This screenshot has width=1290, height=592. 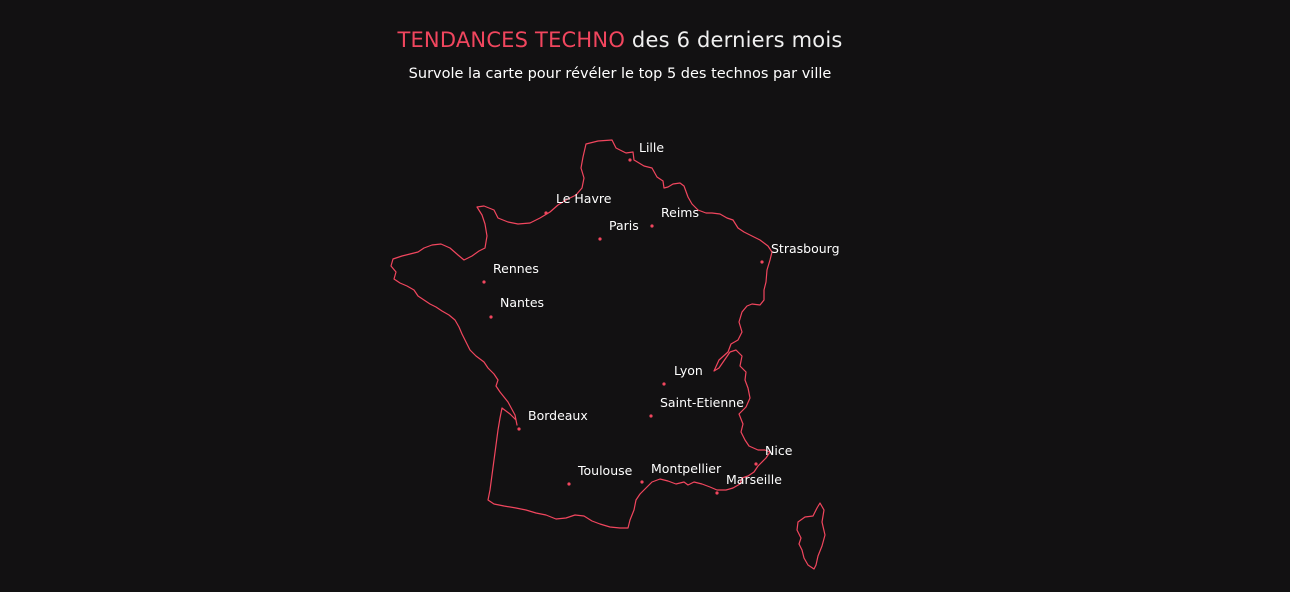 What do you see at coordinates (805, 248) in the screenshot?
I see `city-label-strasbourg: Strasbourg` at bounding box center [805, 248].